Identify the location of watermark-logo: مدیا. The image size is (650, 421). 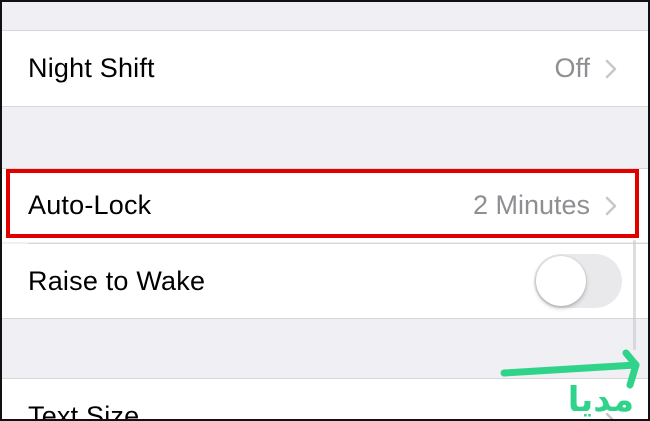
(570, 384).